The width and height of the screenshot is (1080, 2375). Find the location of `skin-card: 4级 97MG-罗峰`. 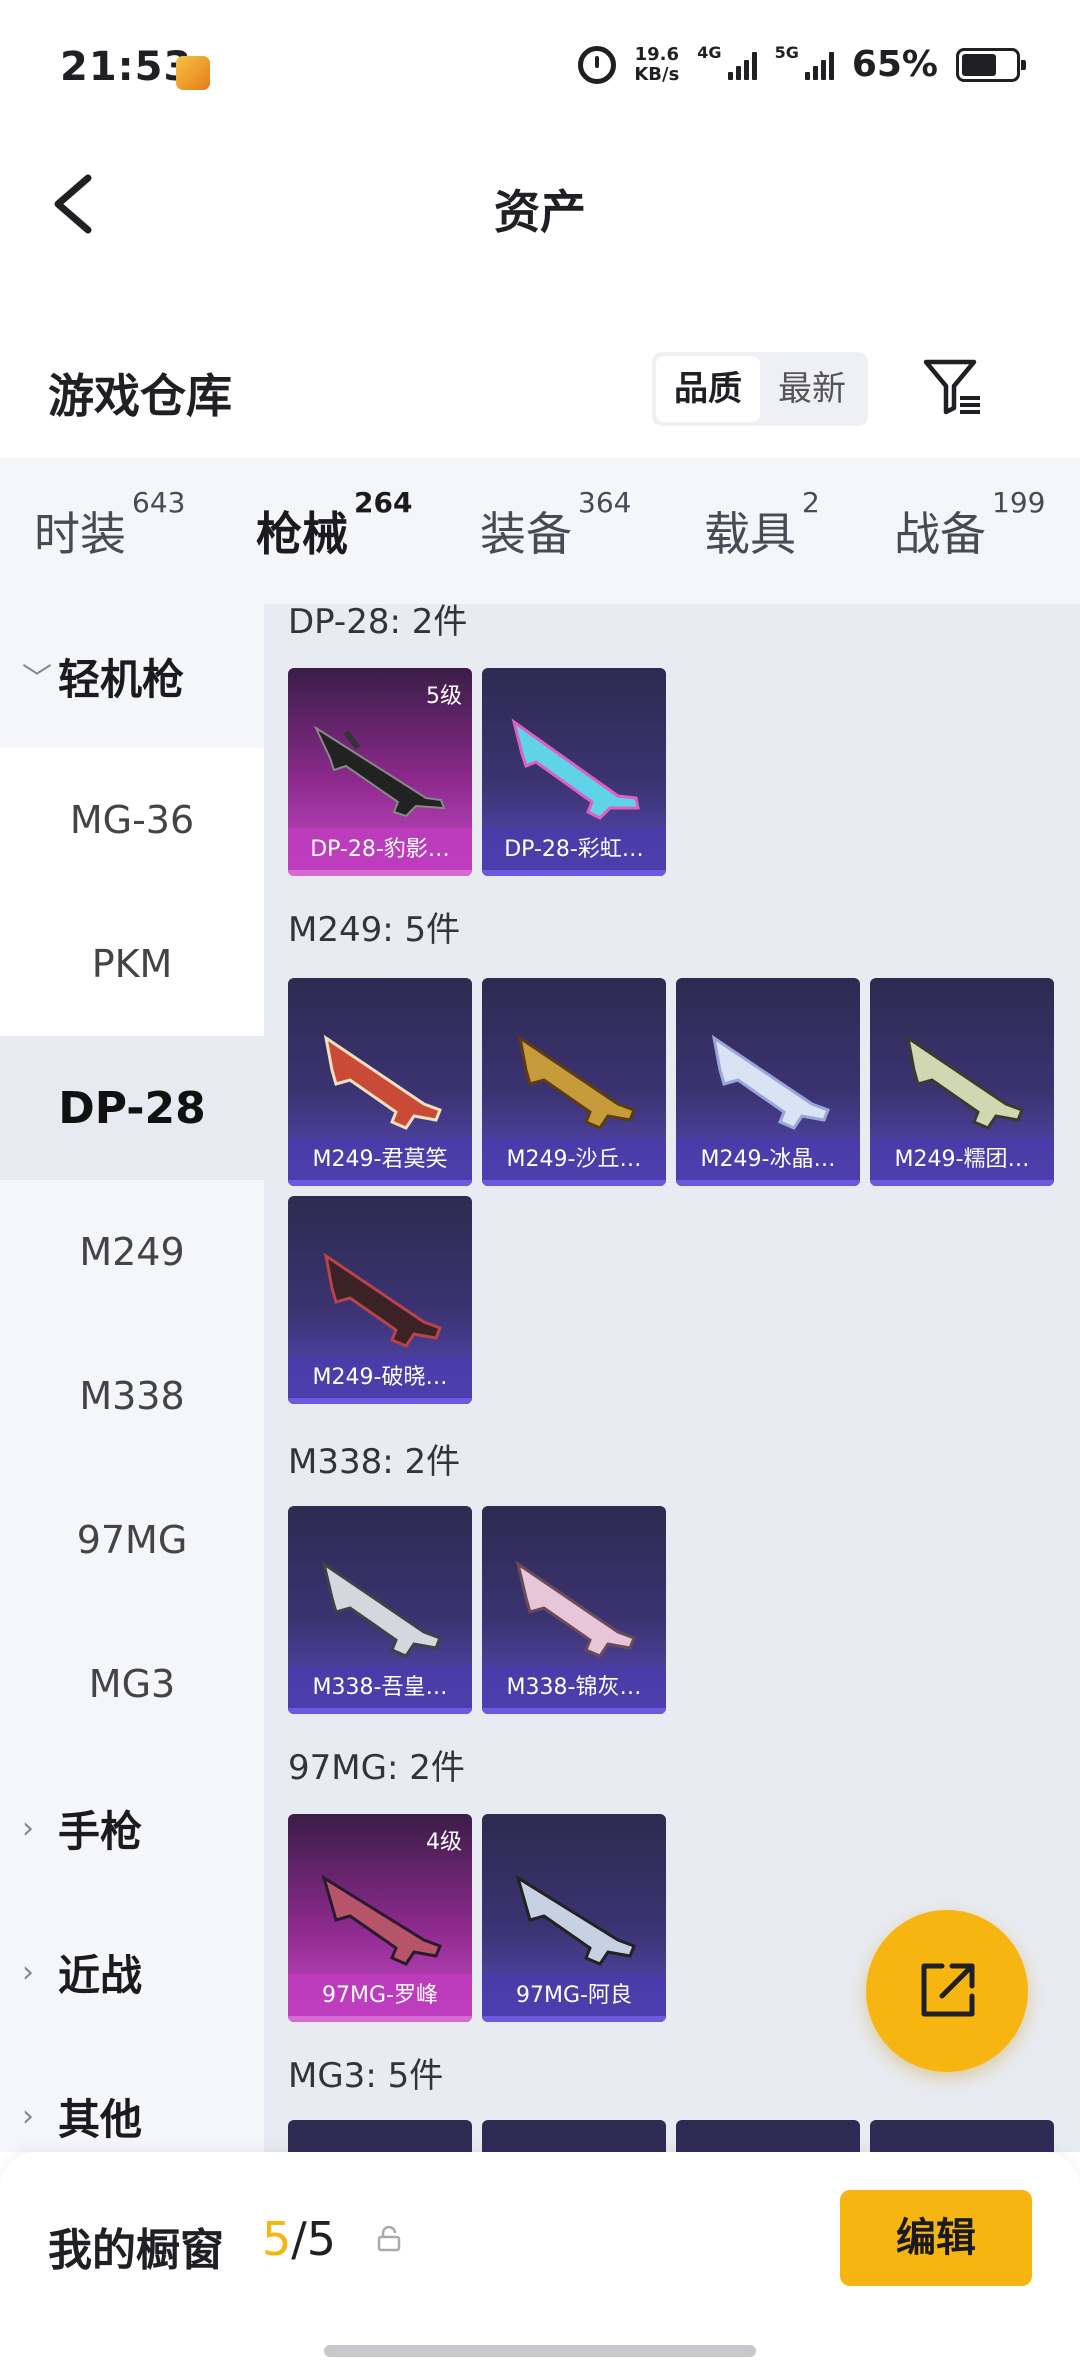

skin-card: 4级 97MG-罗峰 is located at coordinates (380, 1918).